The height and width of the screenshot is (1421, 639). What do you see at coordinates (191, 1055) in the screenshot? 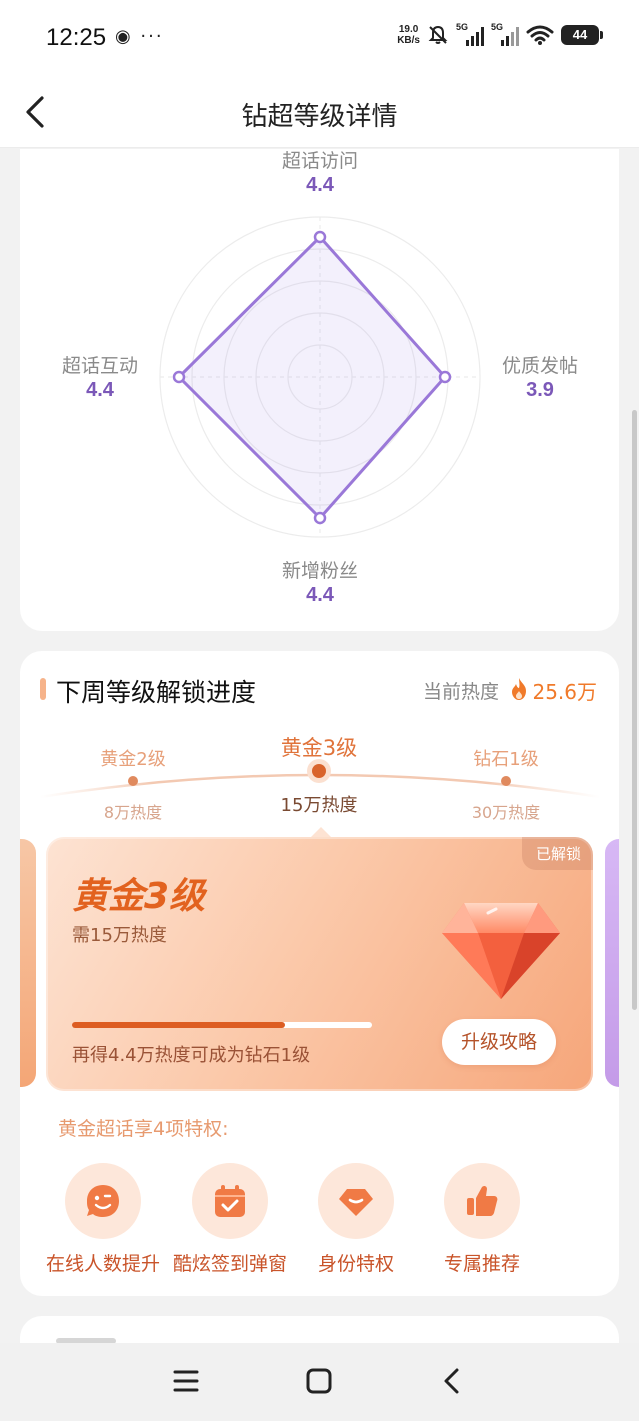
I see `panel-upgrade-tip: 再得4.4万热度可成为钻石1级` at bounding box center [191, 1055].